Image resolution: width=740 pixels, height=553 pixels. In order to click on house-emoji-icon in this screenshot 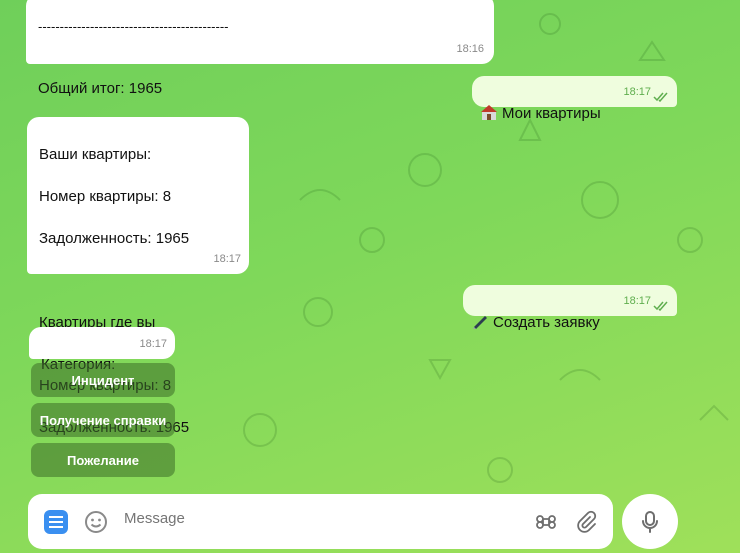, I will do `click(489, 112)`.